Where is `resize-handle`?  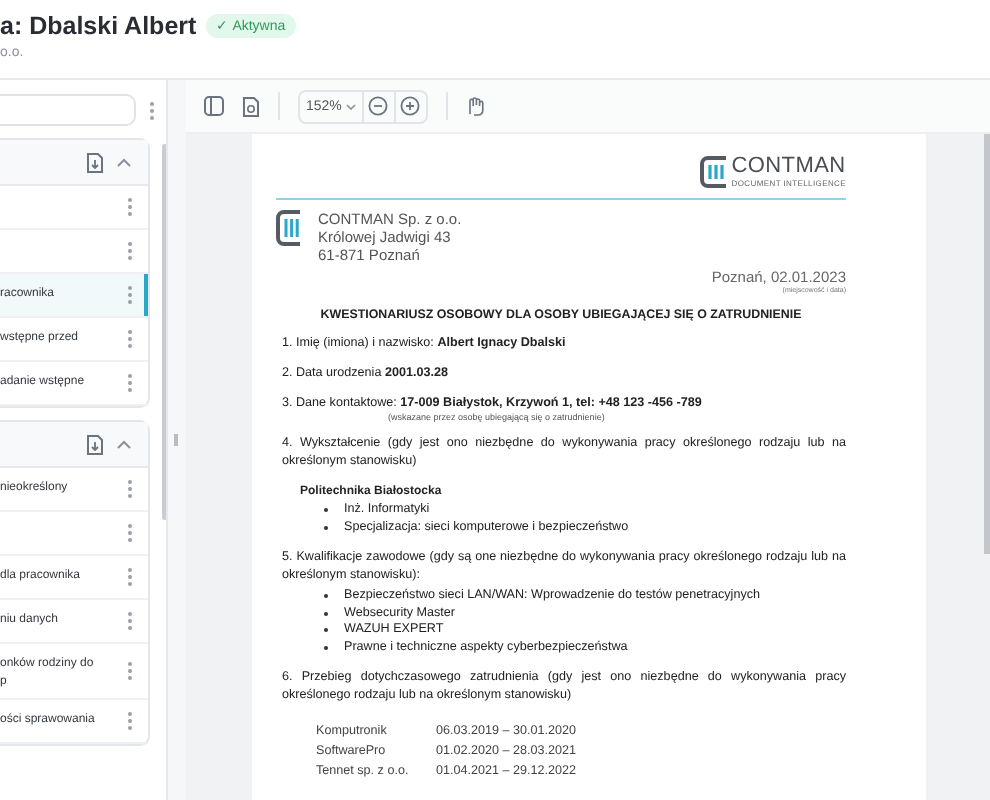 resize-handle is located at coordinates (176, 440).